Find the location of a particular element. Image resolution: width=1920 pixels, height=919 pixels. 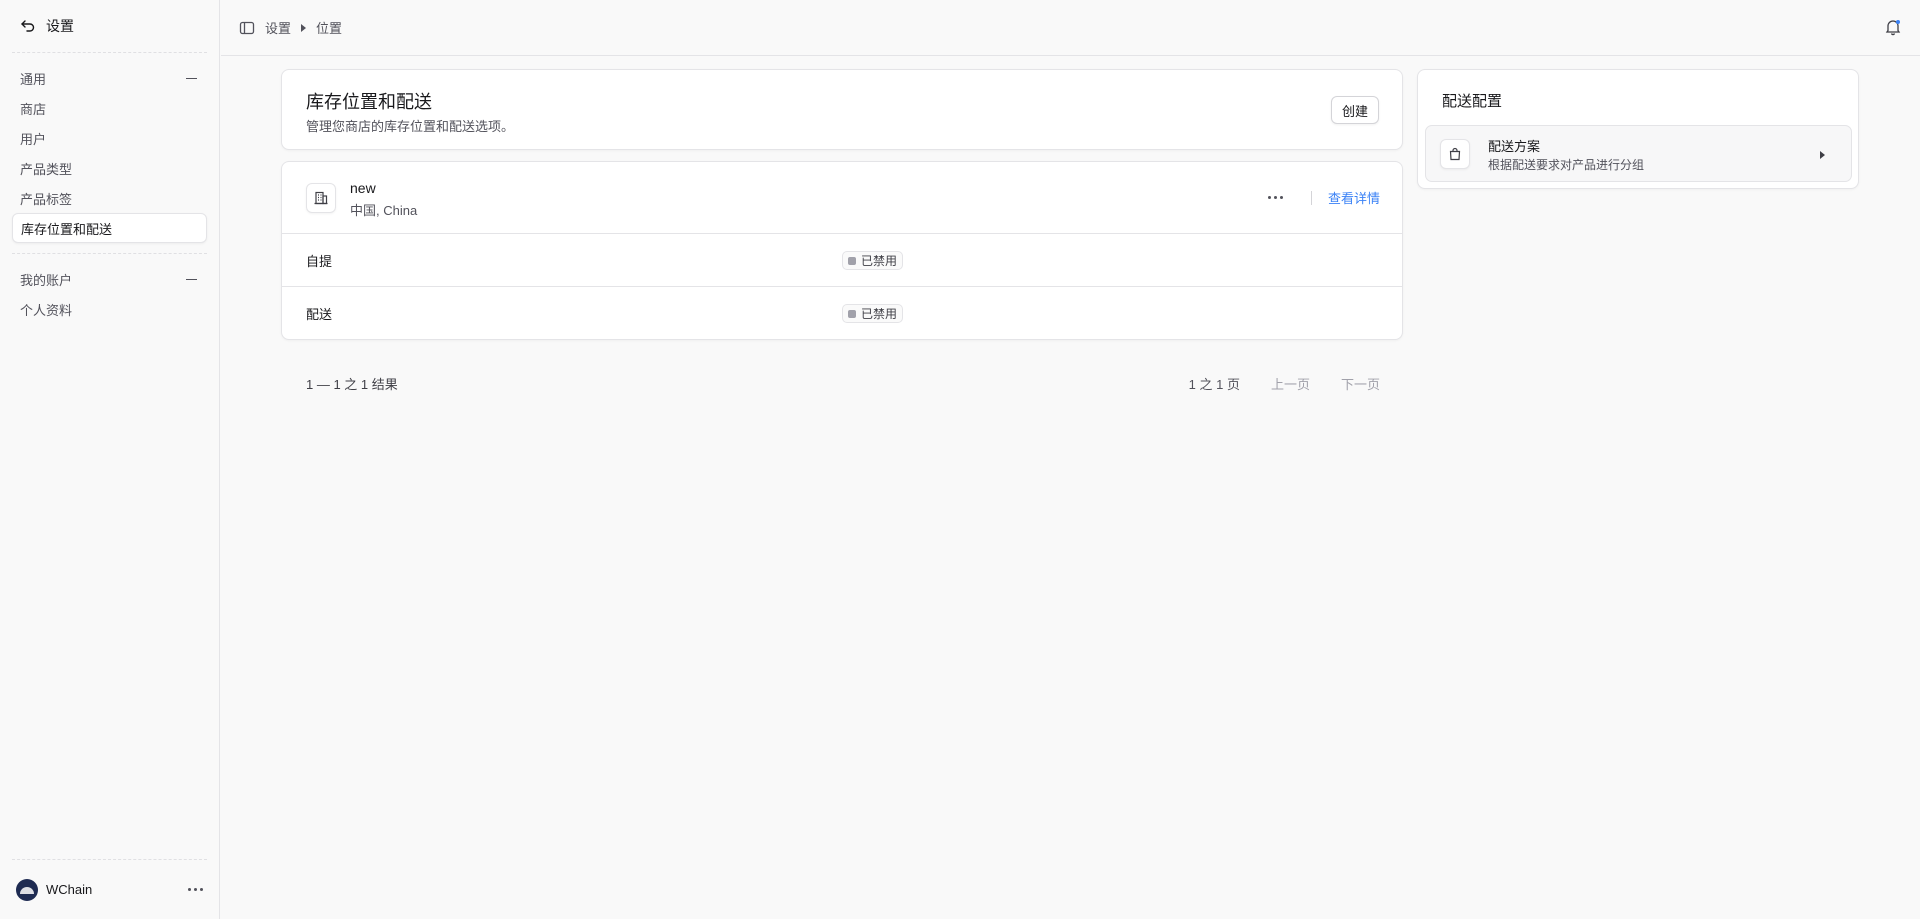

sidebar-section-account: 我的账户 个人资料 is located at coordinates (109, 294).